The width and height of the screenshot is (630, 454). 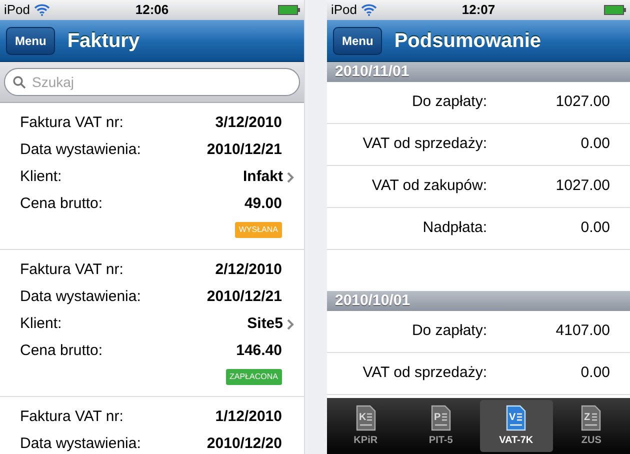 What do you see at coordinates (478, 301) in the screenshot?
I see `section-header: 2010/10/01` at bounding box center [478, 301].